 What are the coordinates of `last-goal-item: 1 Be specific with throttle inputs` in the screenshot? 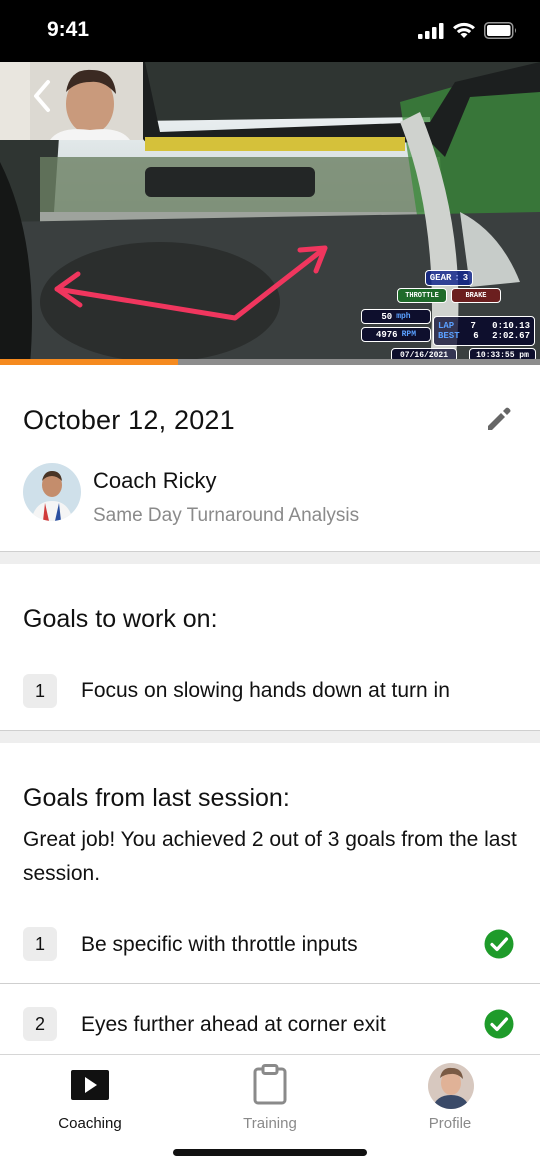 It's located at (270, 944).